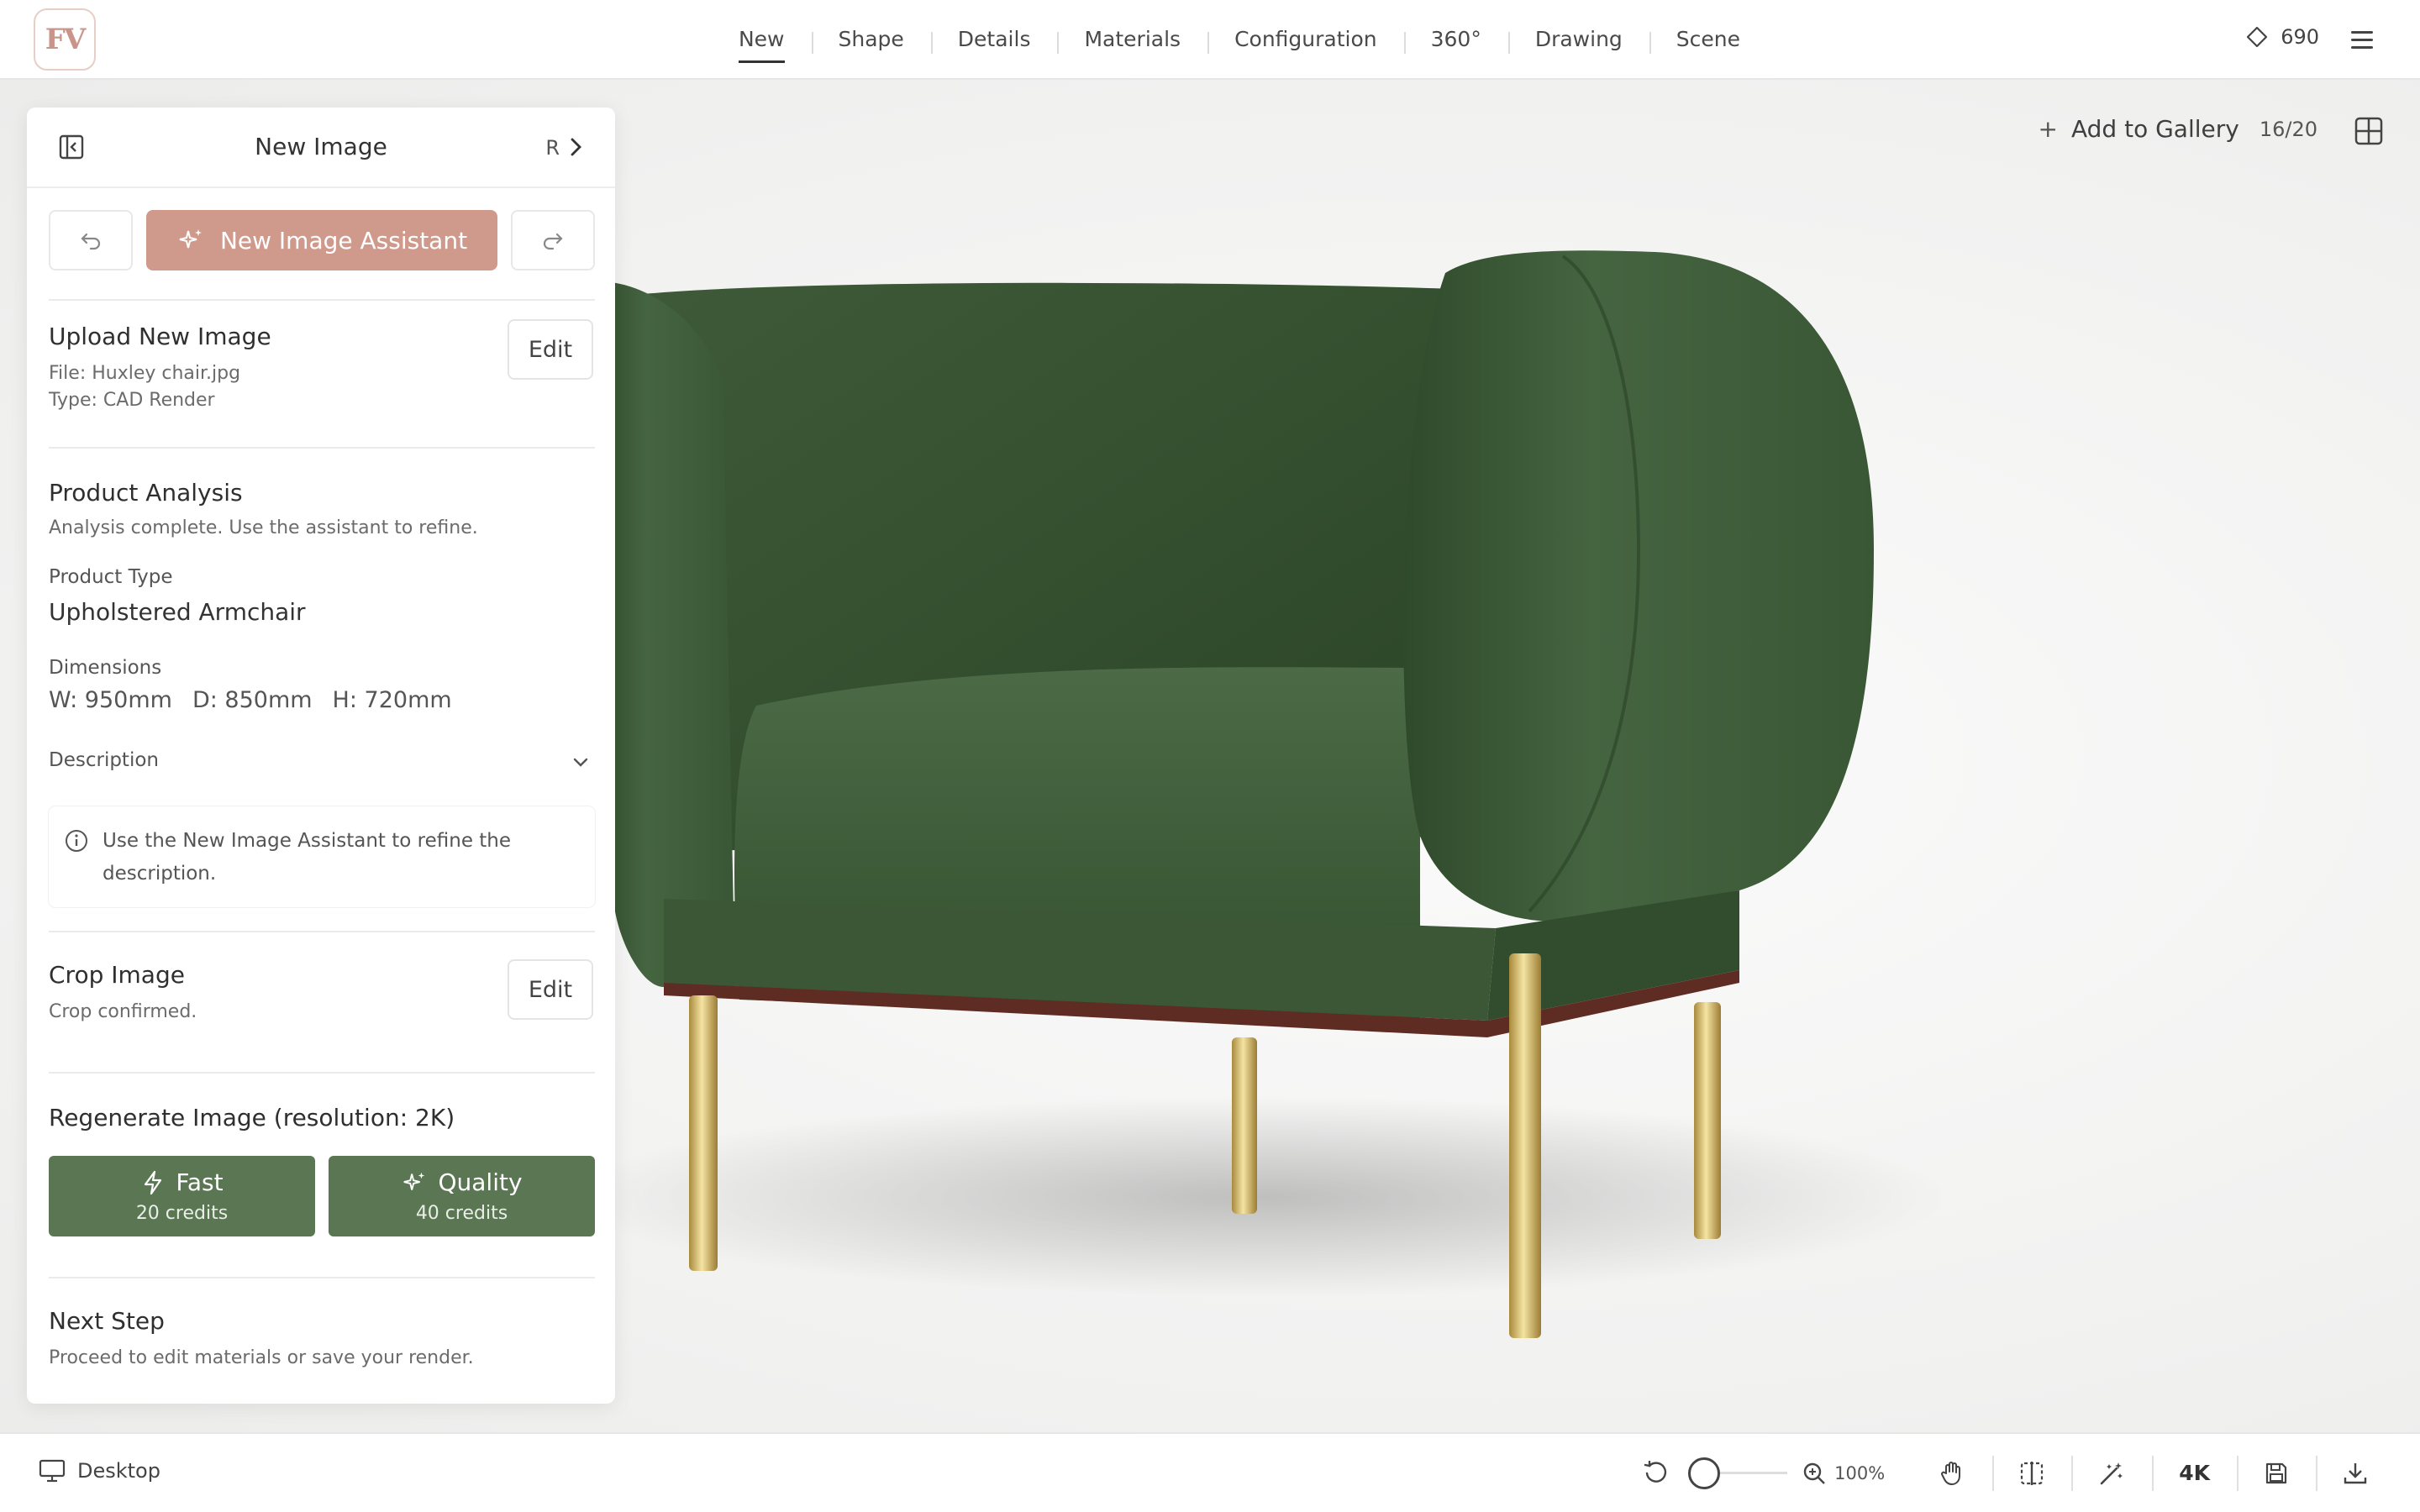 This screenshot has height=1512, width=2420. Describe the element at coordinates (117, 975) in the screenshot. I see `crop-section-title: Crop Image` at that location.